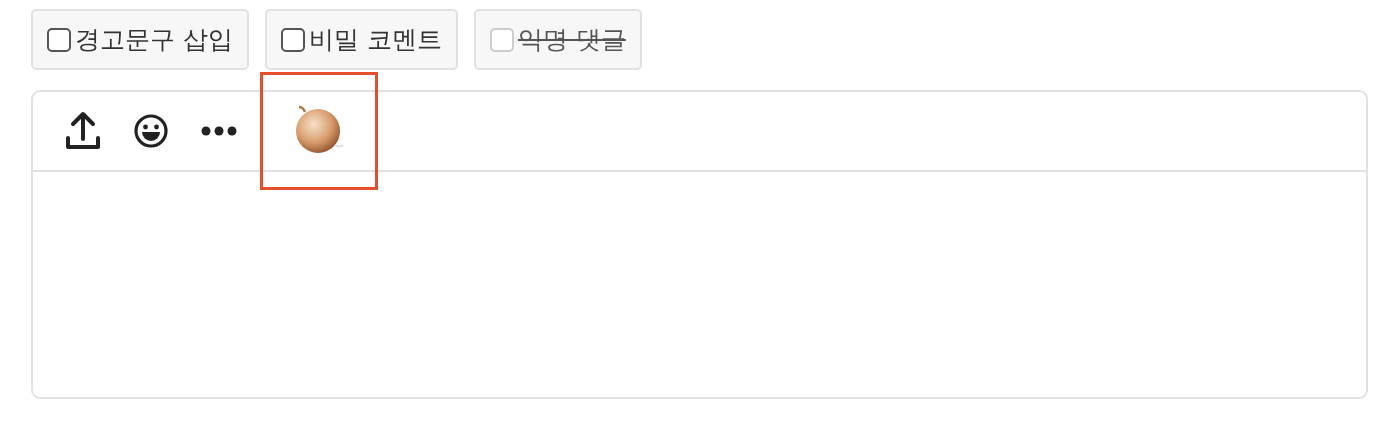 Image resolution: width=1386 pixels, height=422 pixels. What do you see at coordinates (219, 131) in the screenshot?
I see `more-icon` at bounding box center [219, 131].